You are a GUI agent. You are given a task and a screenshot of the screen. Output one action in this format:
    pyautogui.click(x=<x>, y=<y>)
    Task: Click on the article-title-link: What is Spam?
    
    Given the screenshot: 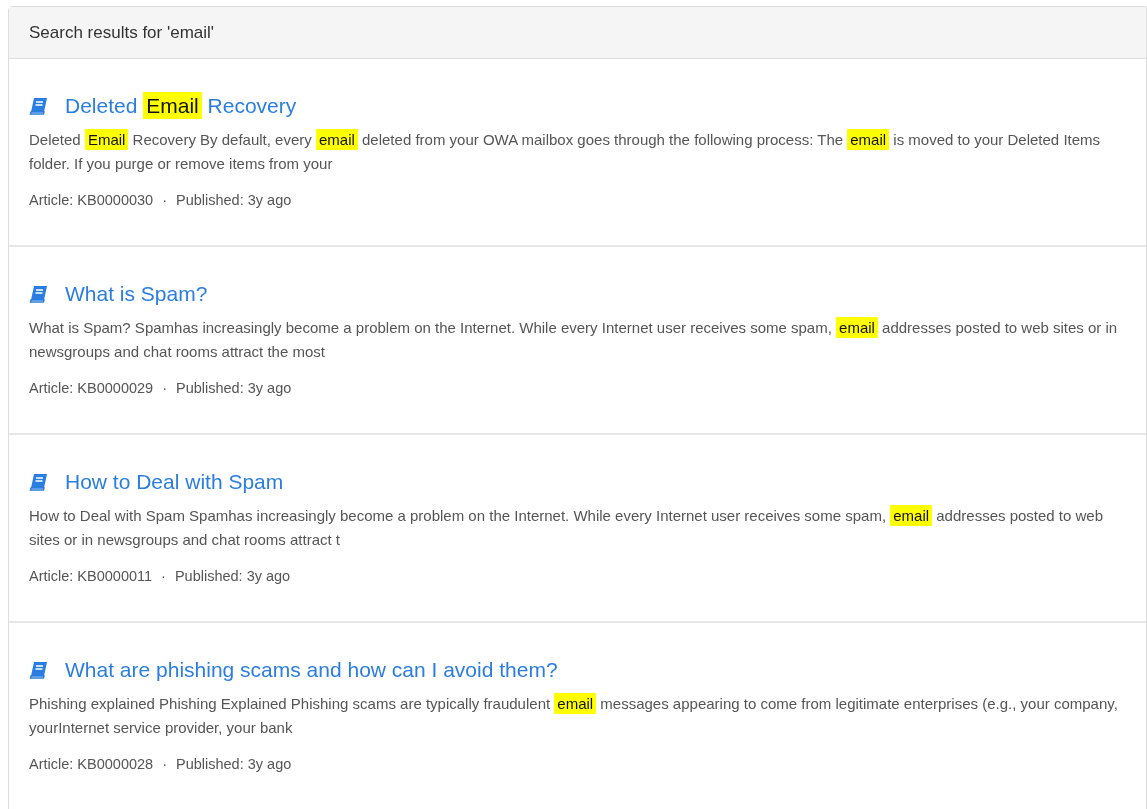 What is the action you would take?
    pyautogui.click(x=136, y=294)
    